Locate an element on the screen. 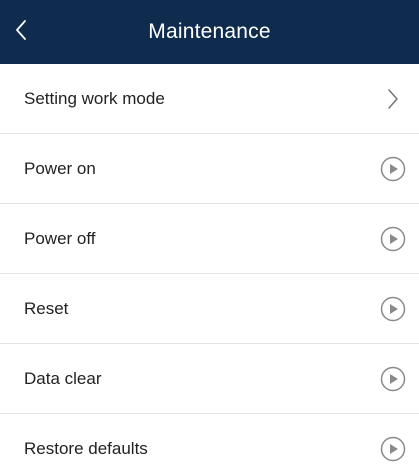  chevron-left-icon is located at coordinates (21, 32).